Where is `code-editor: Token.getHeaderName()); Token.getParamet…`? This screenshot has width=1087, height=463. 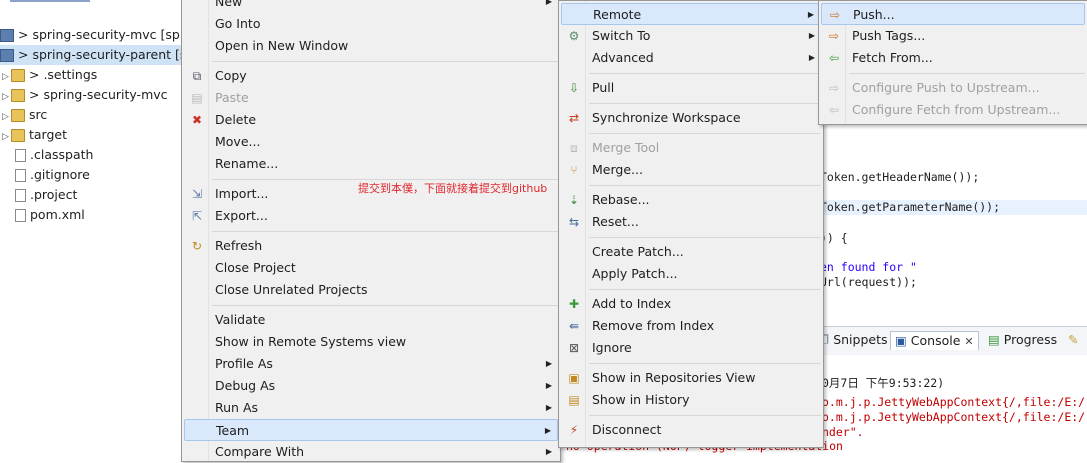
code-editor: Token.getHeaderName()); Token.getParamet… is located at coordinates (952, 224).